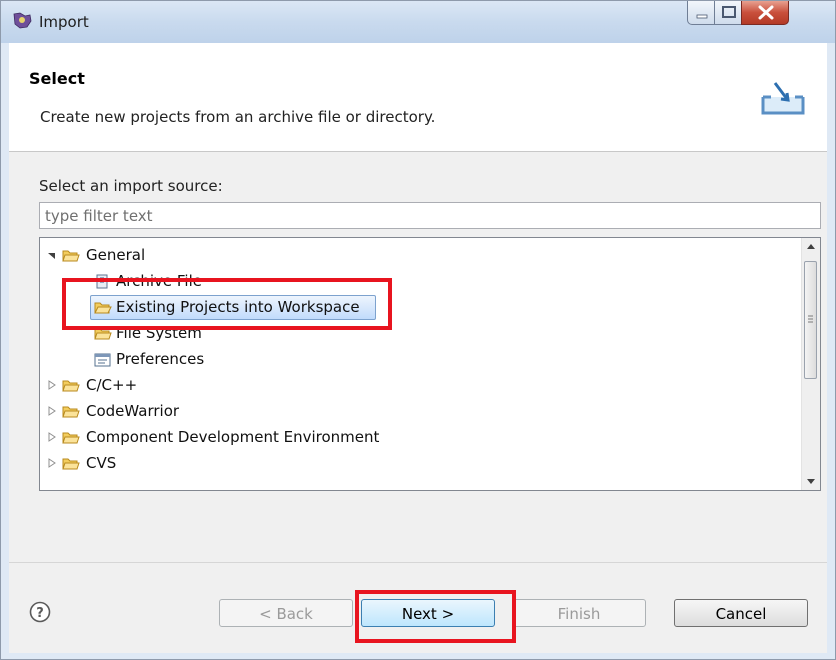  I want to click on close-icon, so click(766, 12).